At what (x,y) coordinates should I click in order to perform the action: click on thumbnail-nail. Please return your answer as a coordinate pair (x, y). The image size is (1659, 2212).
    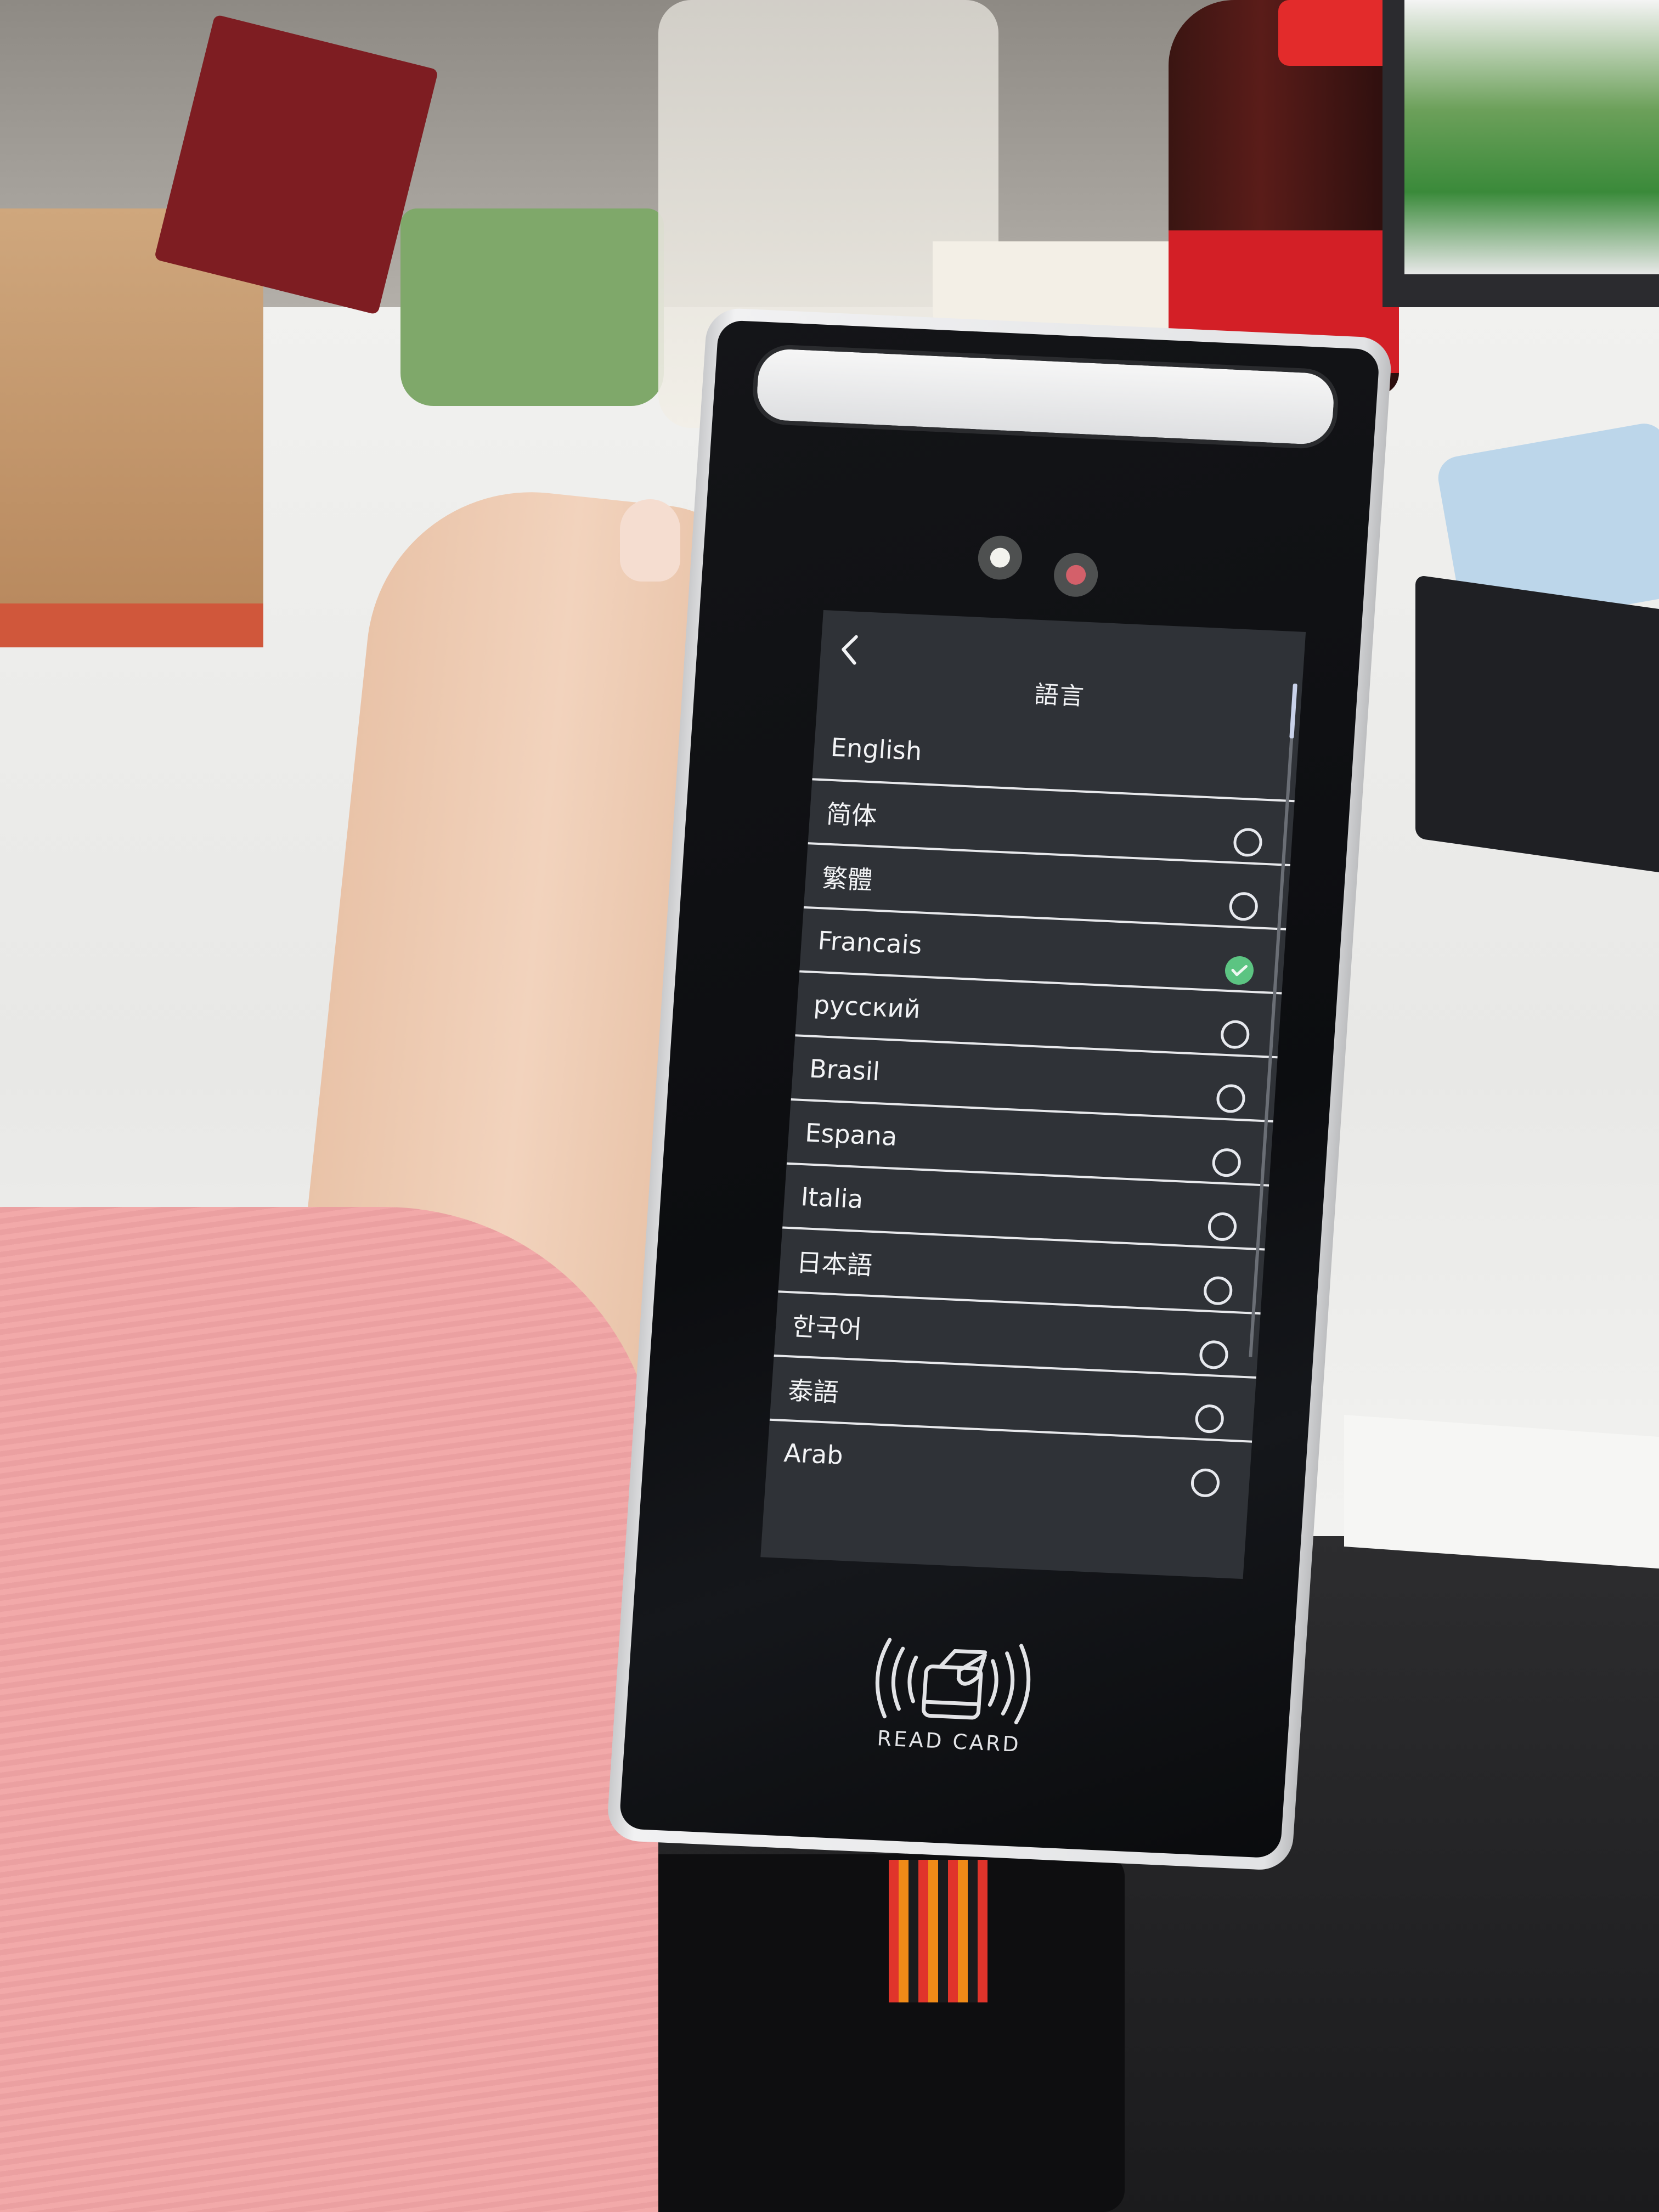
    Looking at the image, I should click on (650, 540).